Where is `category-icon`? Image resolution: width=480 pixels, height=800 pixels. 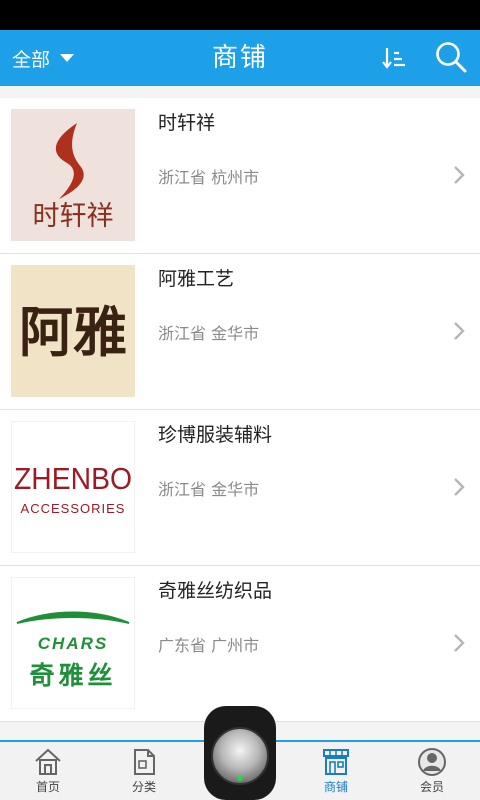 category-icon is located at coordinates (144, 762).